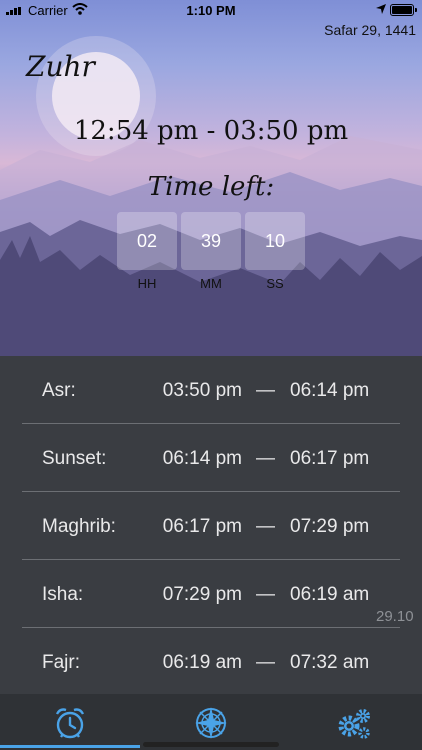 The height and width of the screenshot is (750, 422). Describe the element at coordinates (147, 241) in the screenshot. I see `countdown-hours: 02` at that location.